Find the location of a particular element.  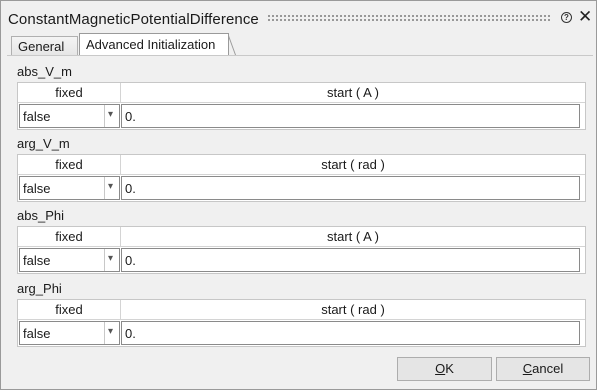

tab-advanced-initialization: Advanced Initialization is located at coordinates (154, 44).